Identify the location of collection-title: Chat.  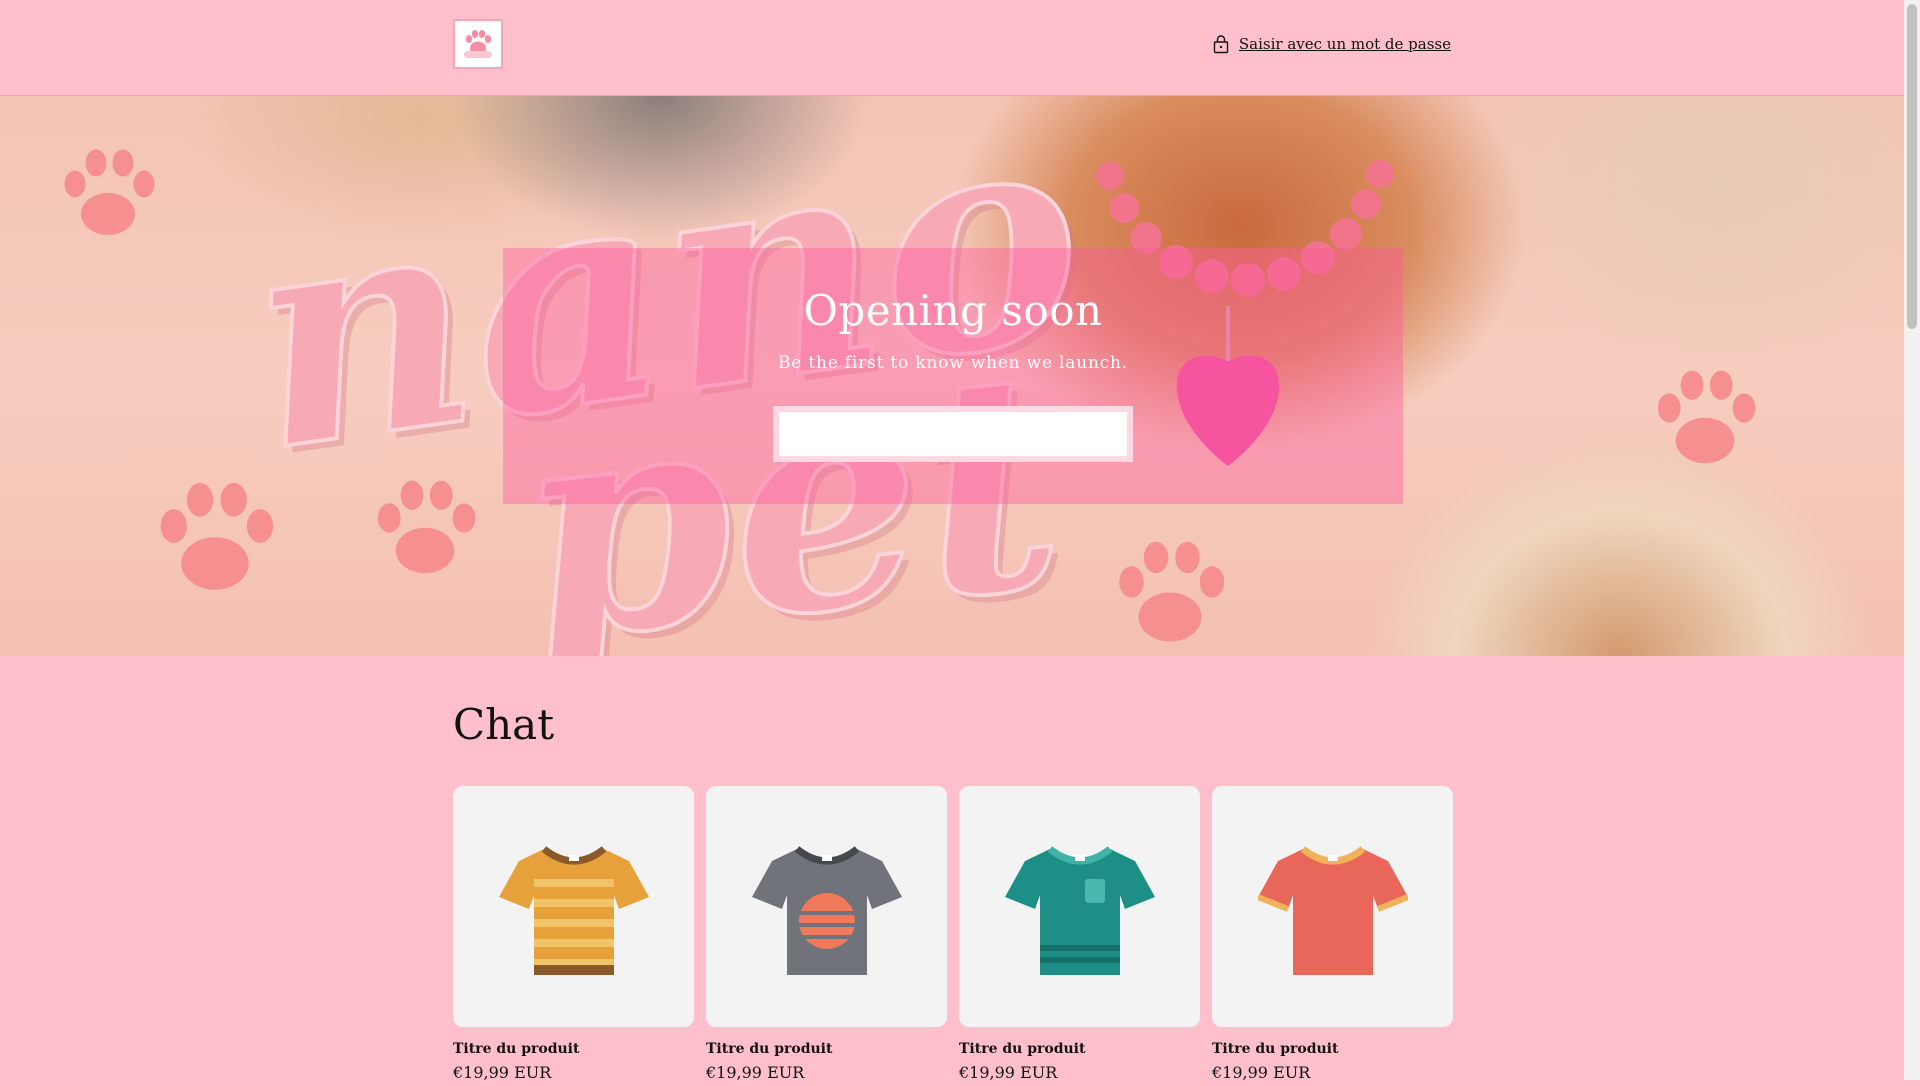
(504, 724).